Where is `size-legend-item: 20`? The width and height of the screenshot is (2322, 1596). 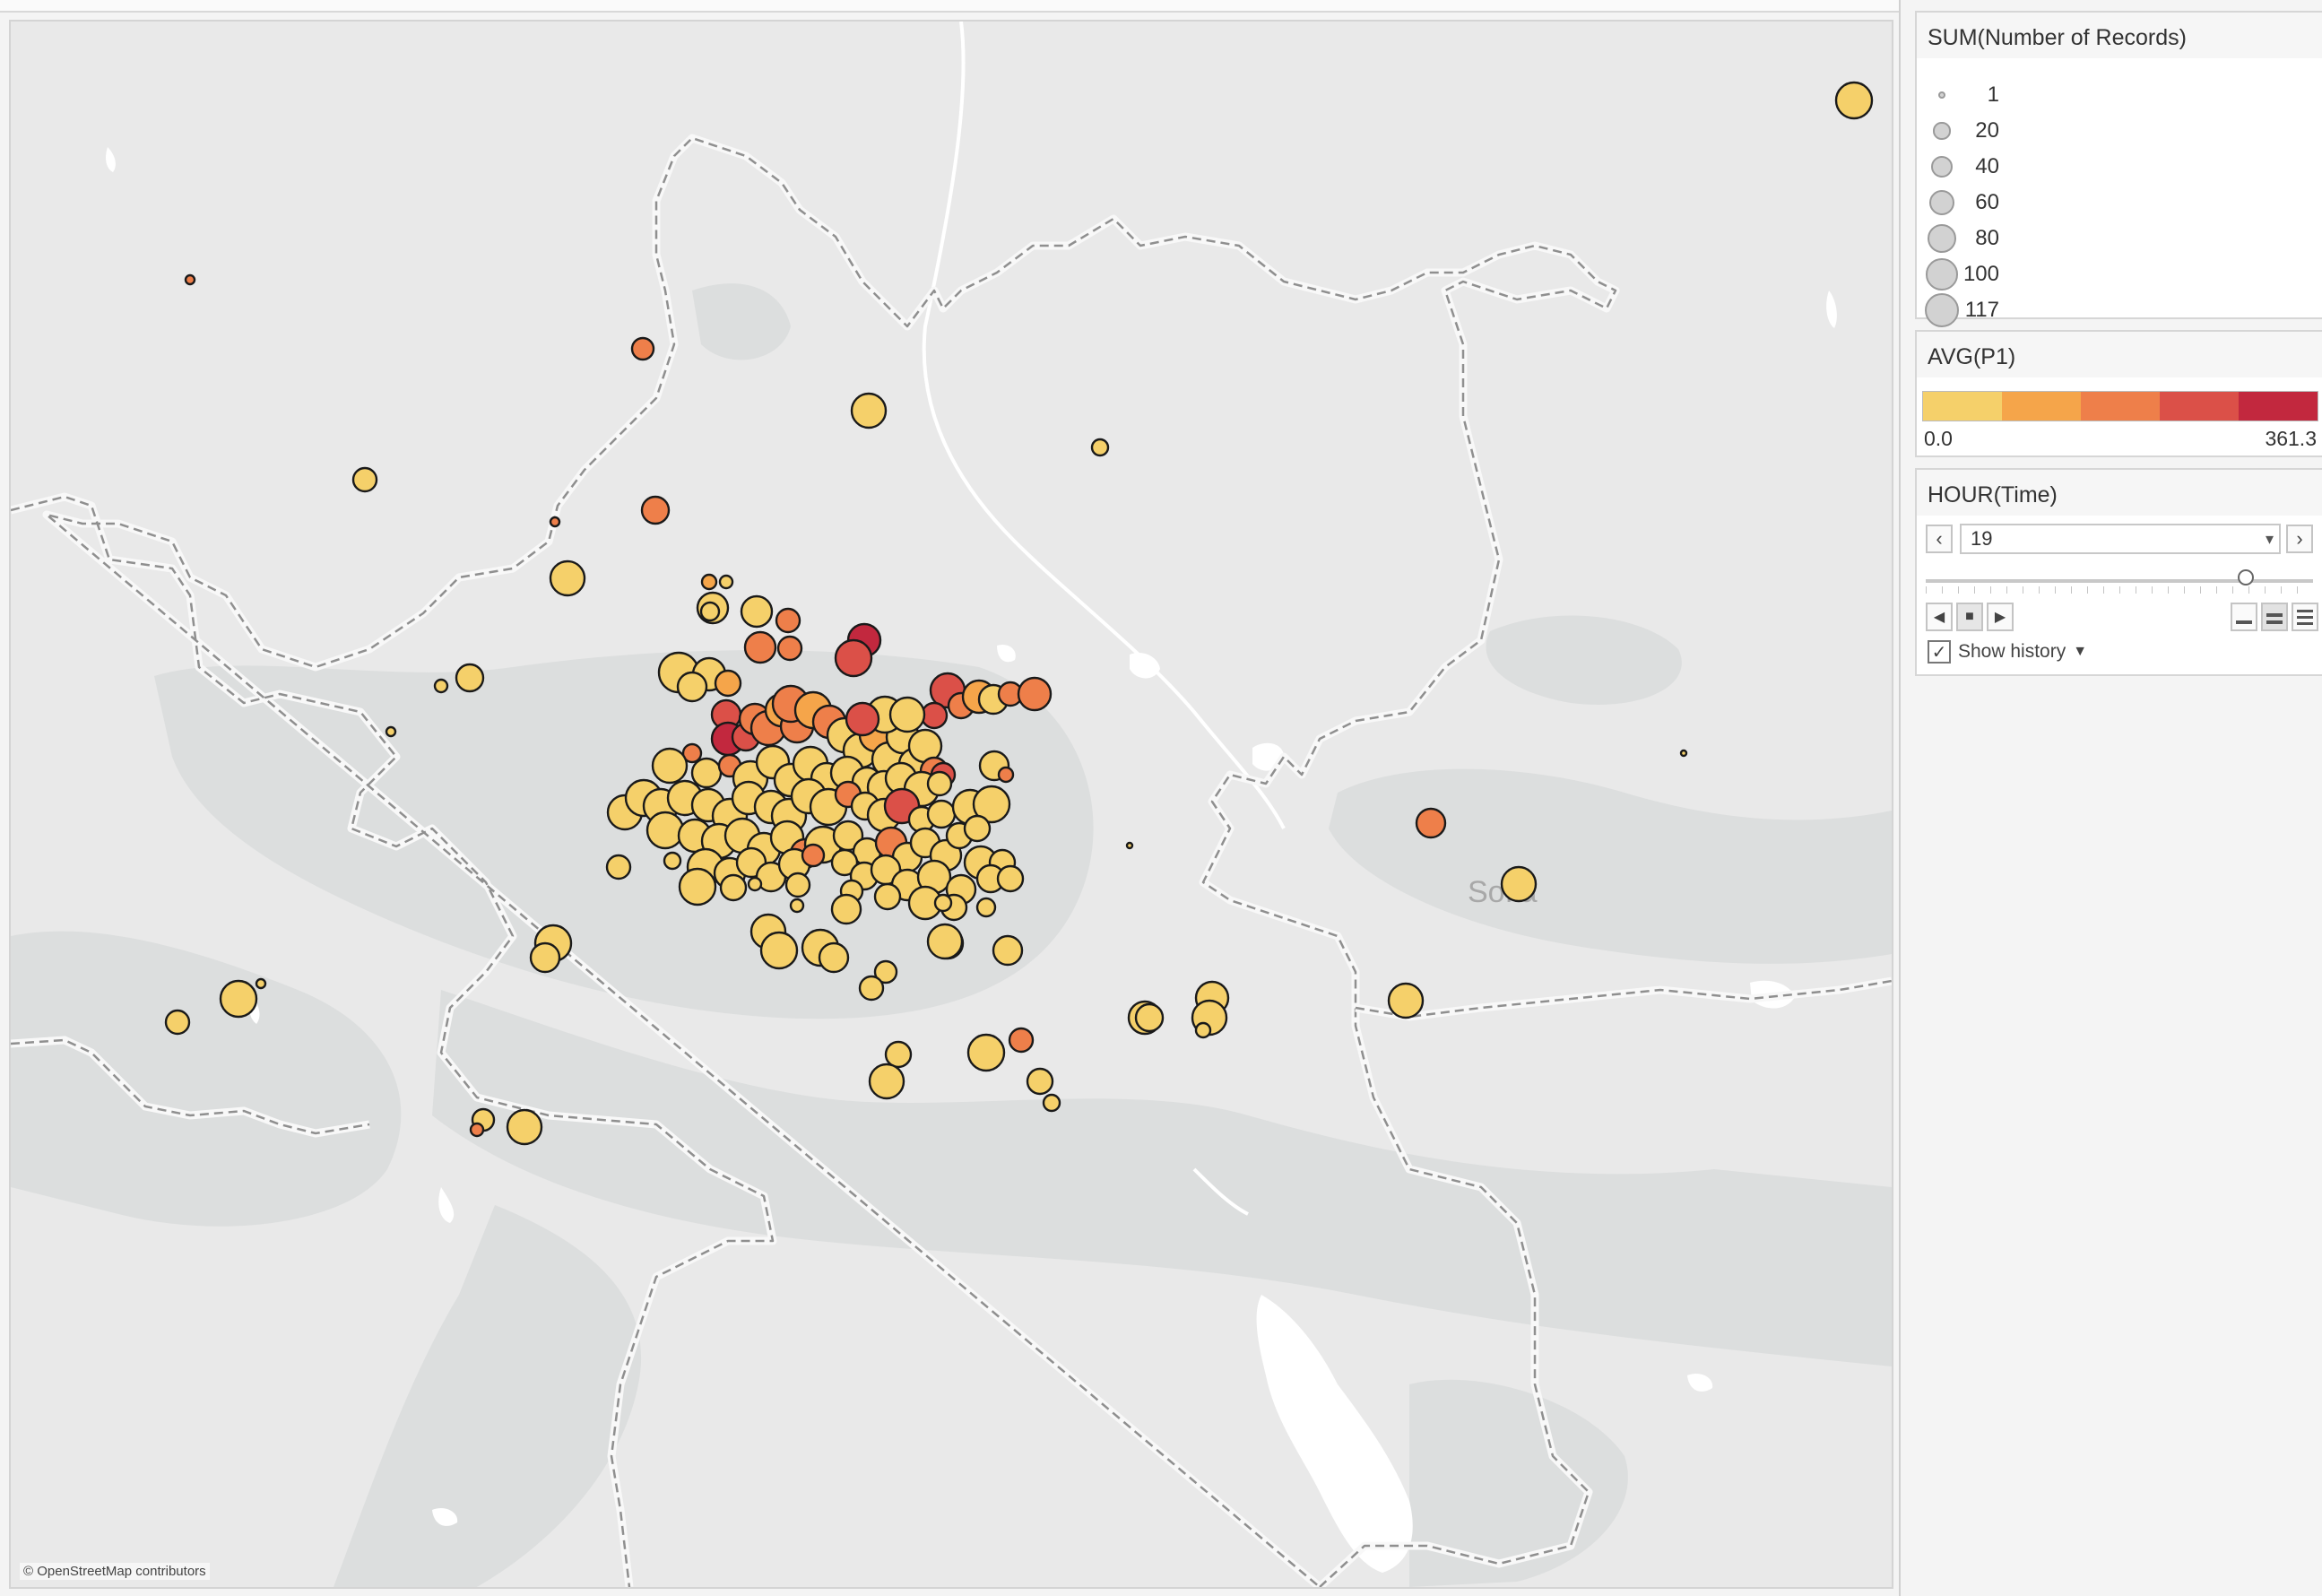
size-legend-item: 20 is located at coordinates (2119, 131).